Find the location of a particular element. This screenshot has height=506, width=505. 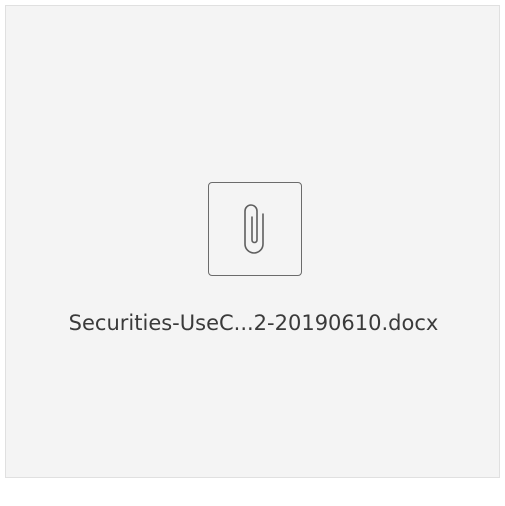

attachment-filename: Securities-UseC...2-20190610.docx is located at coordinates (253, 323).